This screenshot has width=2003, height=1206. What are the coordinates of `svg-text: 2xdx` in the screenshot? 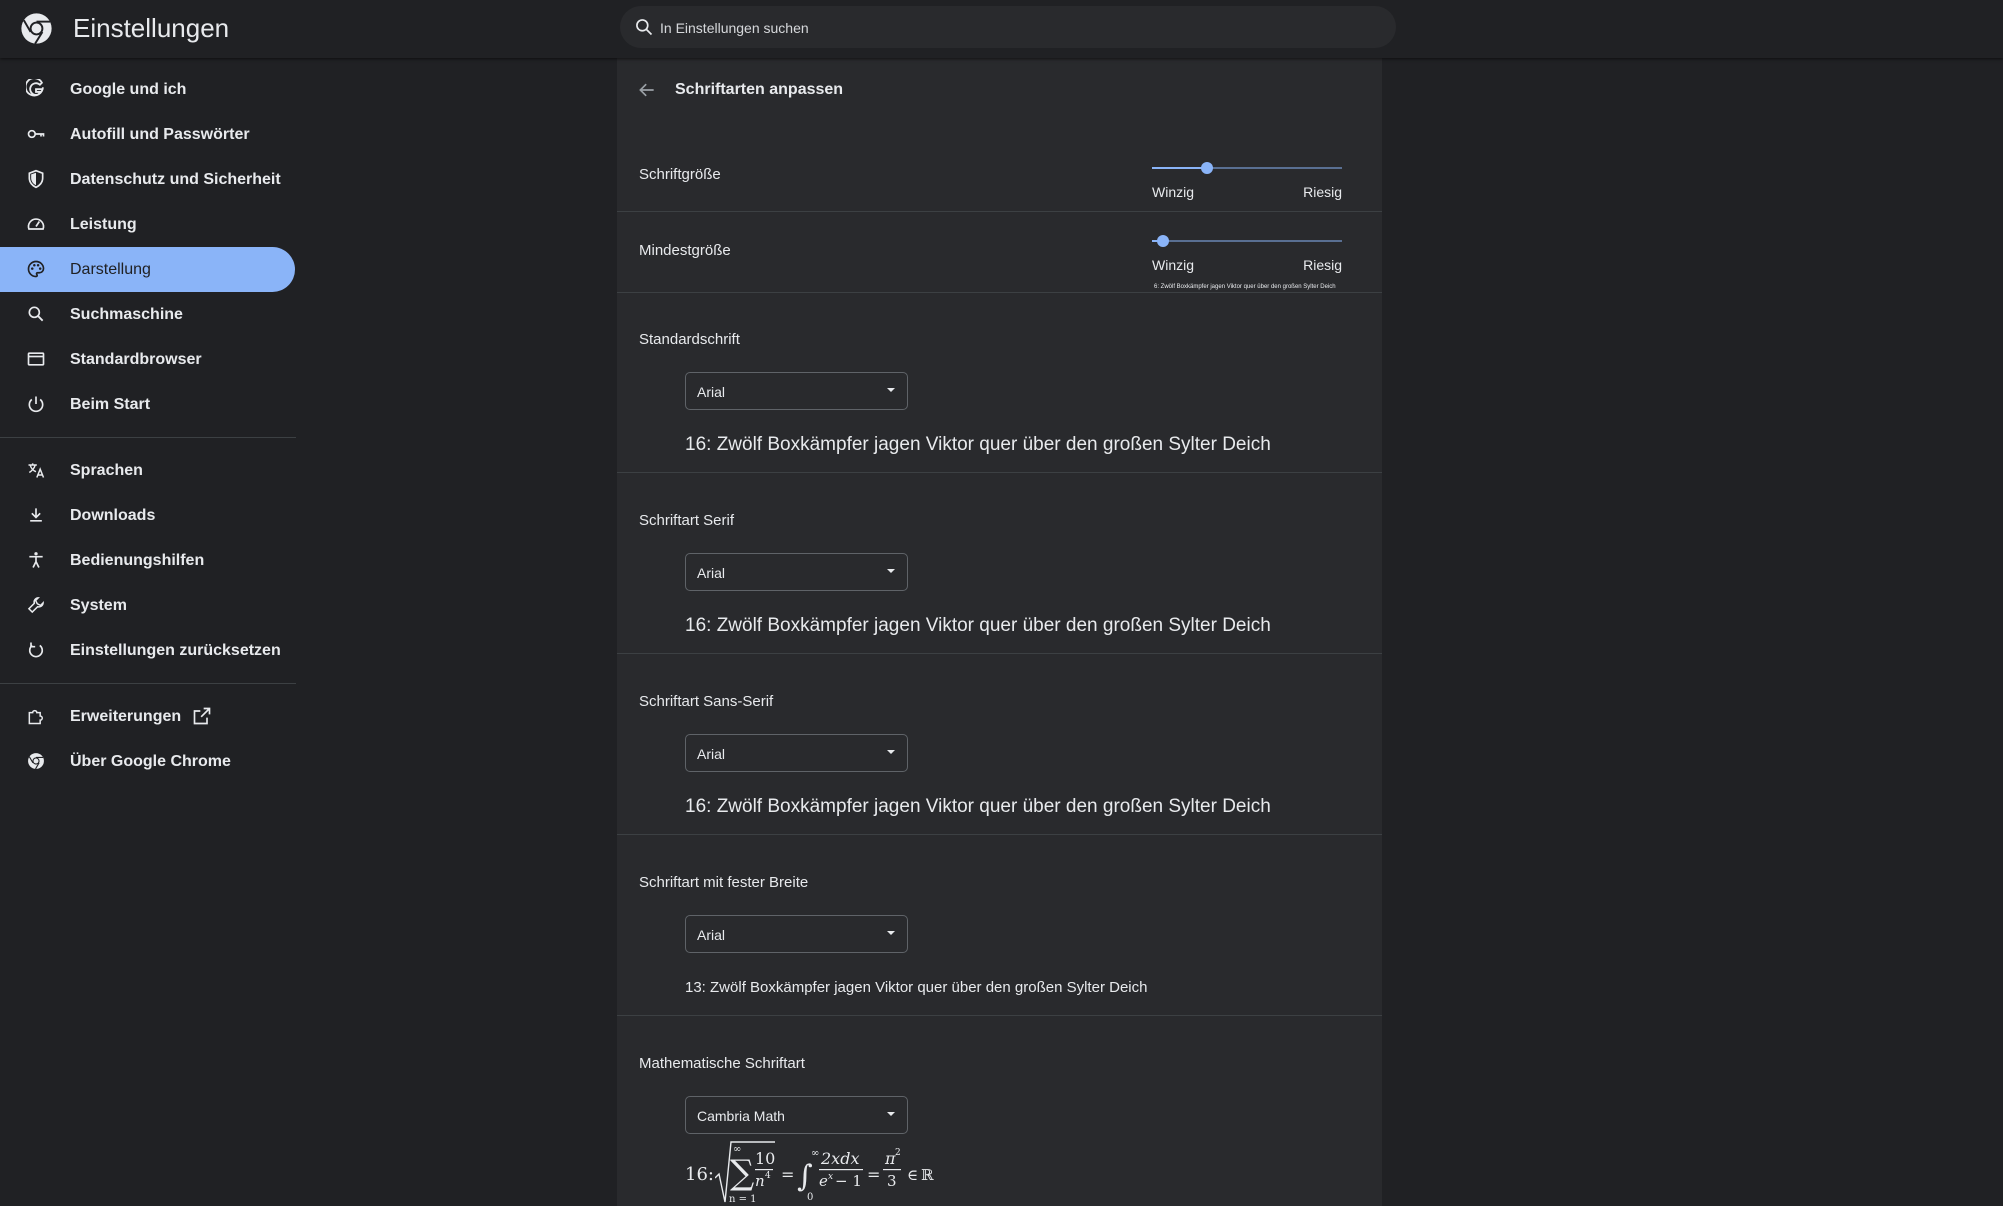 It's located at (839, 1158).